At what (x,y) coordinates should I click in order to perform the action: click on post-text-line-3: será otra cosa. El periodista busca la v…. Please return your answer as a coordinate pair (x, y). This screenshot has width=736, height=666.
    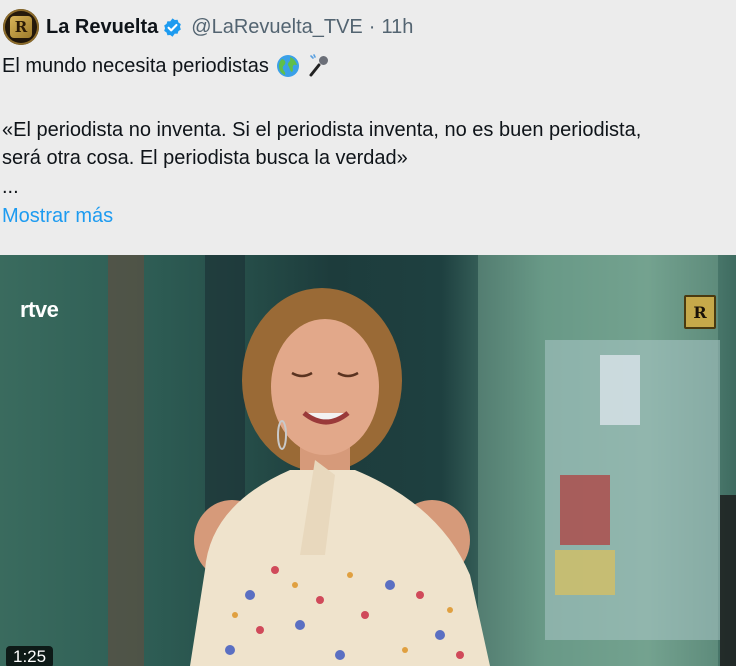
    Looking at the image, I should click on (205, 158).